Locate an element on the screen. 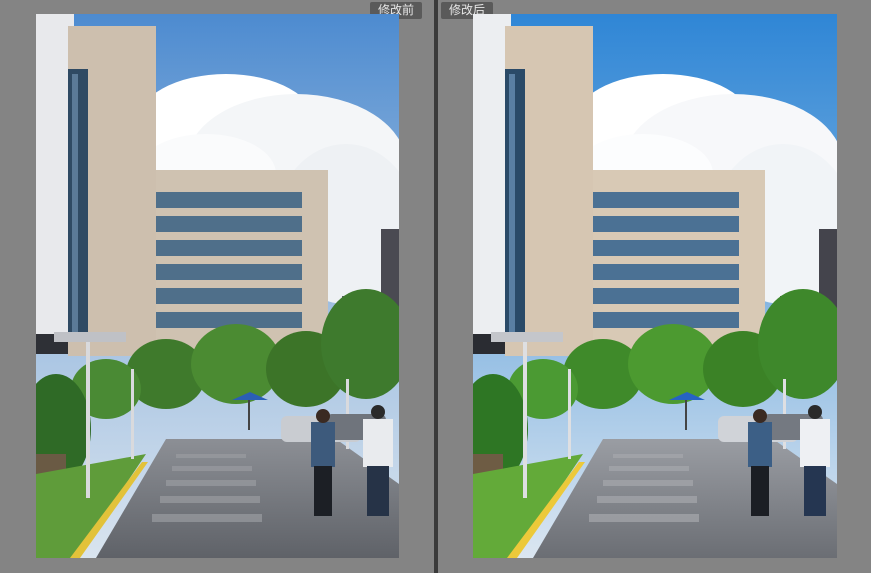 The height and width of the screenshot is (573, 871). split-divider is located at coordinates (436, 286).